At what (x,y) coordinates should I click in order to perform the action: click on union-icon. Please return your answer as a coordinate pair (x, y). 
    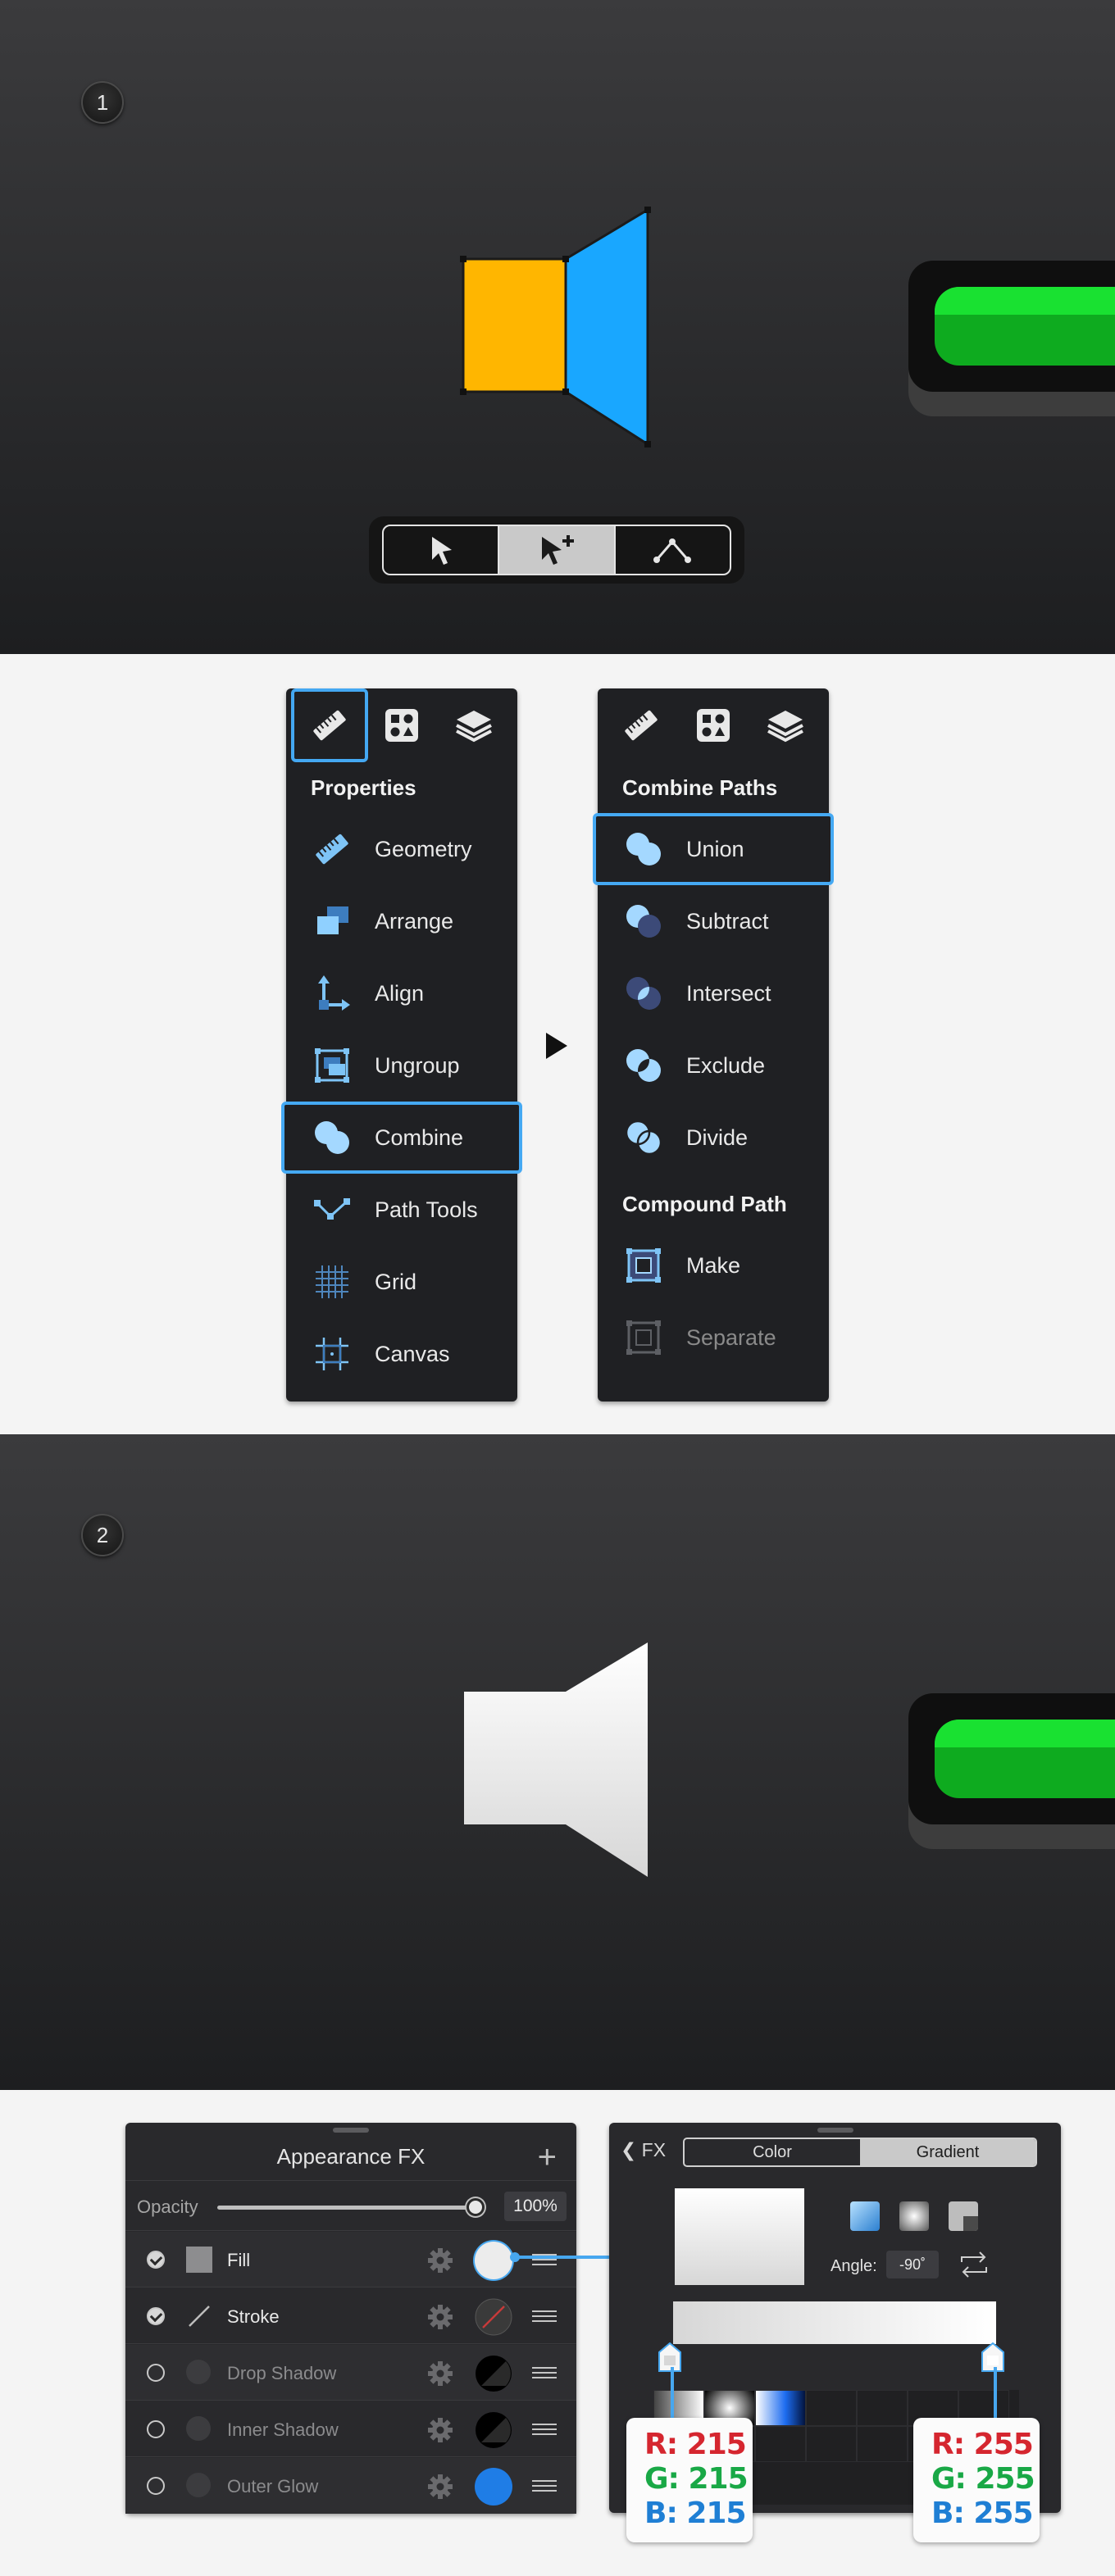
    Looking at the image, I should click on (643, 849).